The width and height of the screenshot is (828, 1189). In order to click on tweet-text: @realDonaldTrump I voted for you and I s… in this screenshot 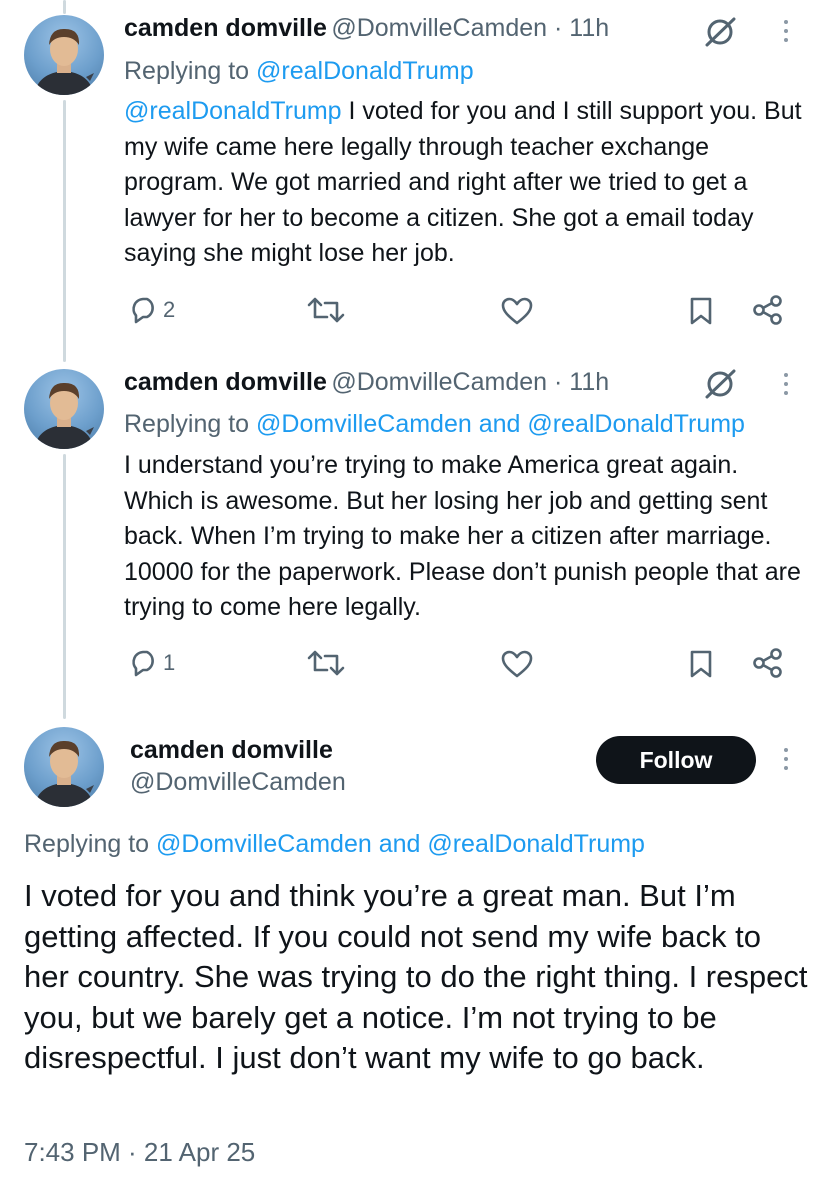, I will do `click(464, 183)`.